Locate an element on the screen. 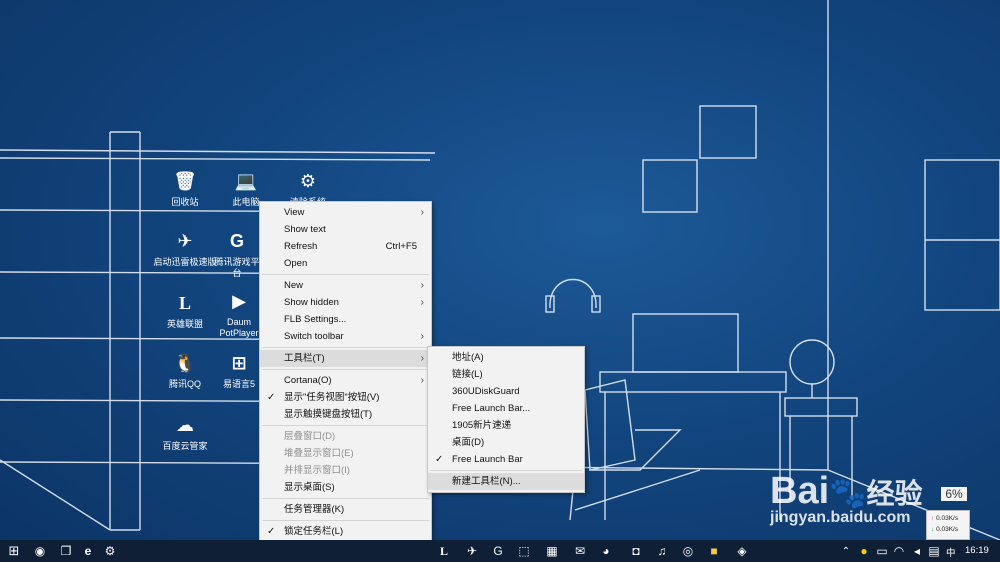  windows-start-icon: ⊞ is located at coordinates (14, 551).